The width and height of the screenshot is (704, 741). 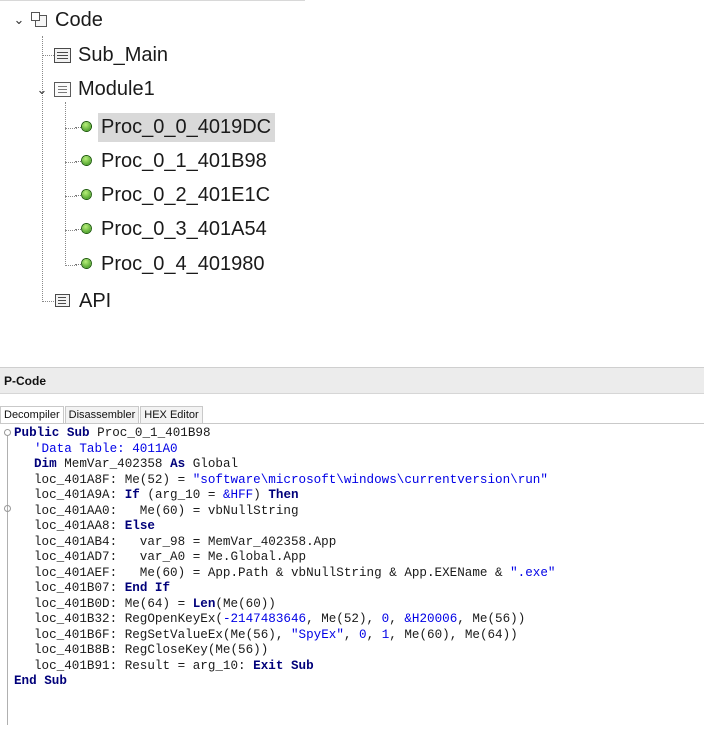 I want to click on code-token: , Me(60), Me(64)), so click(x=453, y=634).